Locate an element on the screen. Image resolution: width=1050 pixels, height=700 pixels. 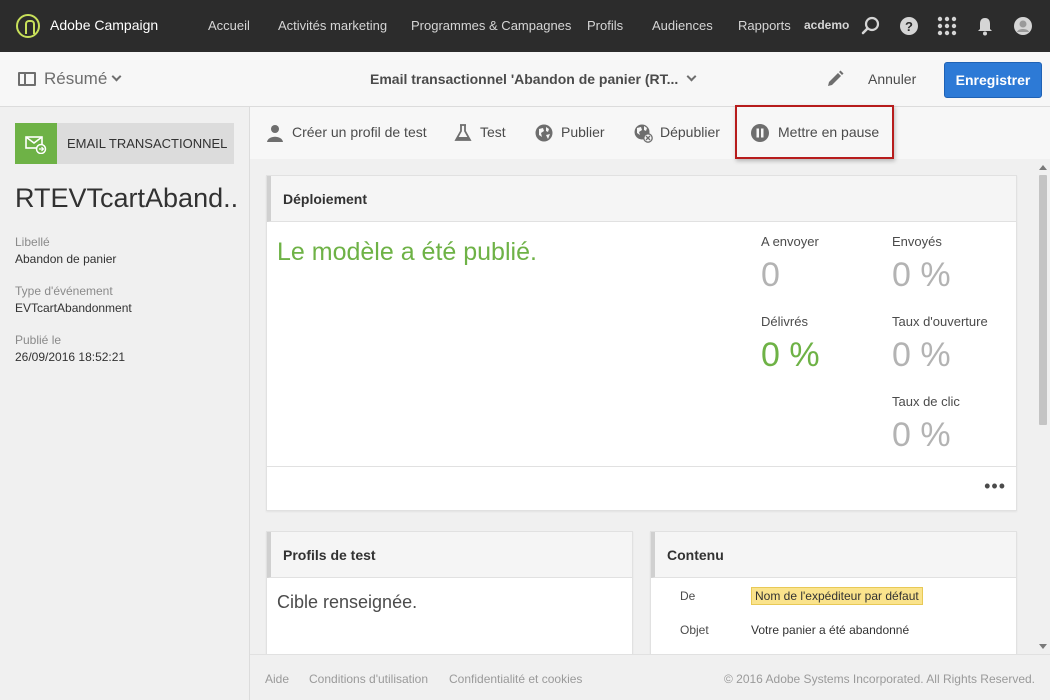
create-test-profile-button: Créer un profil de test is located at coordinates (359, 132).